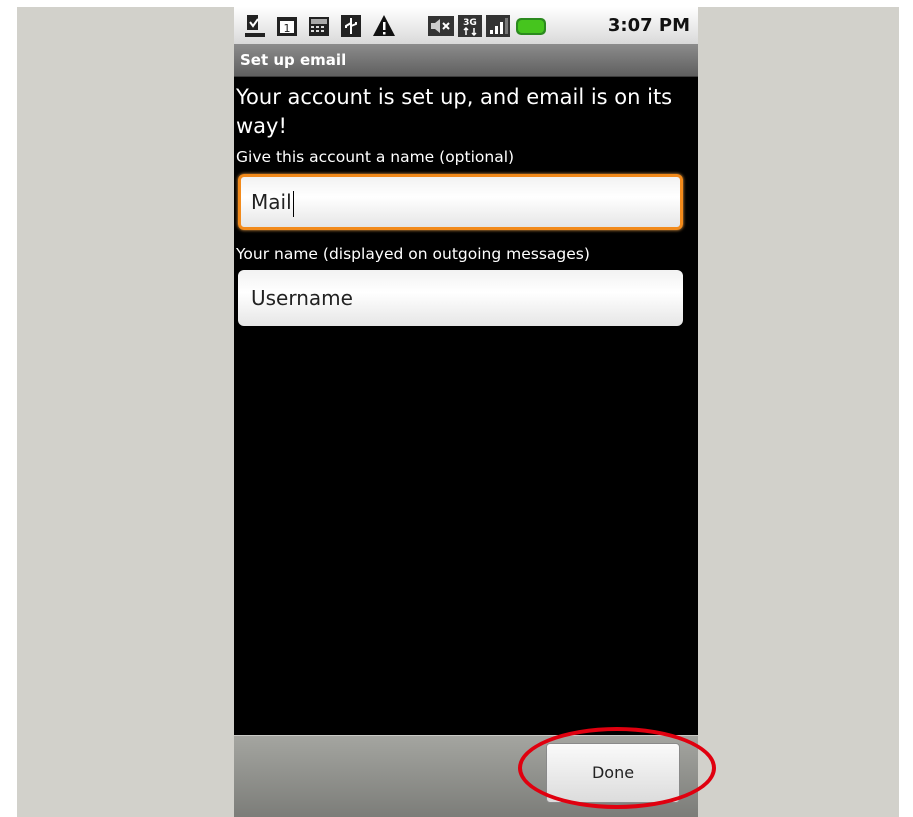 The width and height of the screenshot is (913, 817). Describe the element at coordinates (375, 157) in the screenshot. I see `account-name-label: Give this account a name (optional)` at that location.